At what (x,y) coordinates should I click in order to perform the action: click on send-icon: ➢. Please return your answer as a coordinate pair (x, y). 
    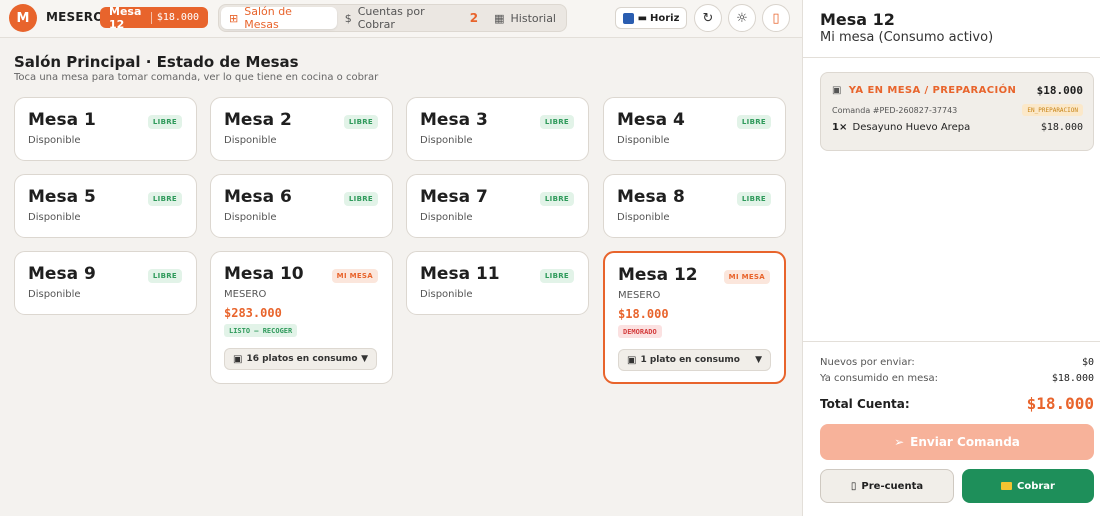
    Looking at the image, I should click on (899, 442).